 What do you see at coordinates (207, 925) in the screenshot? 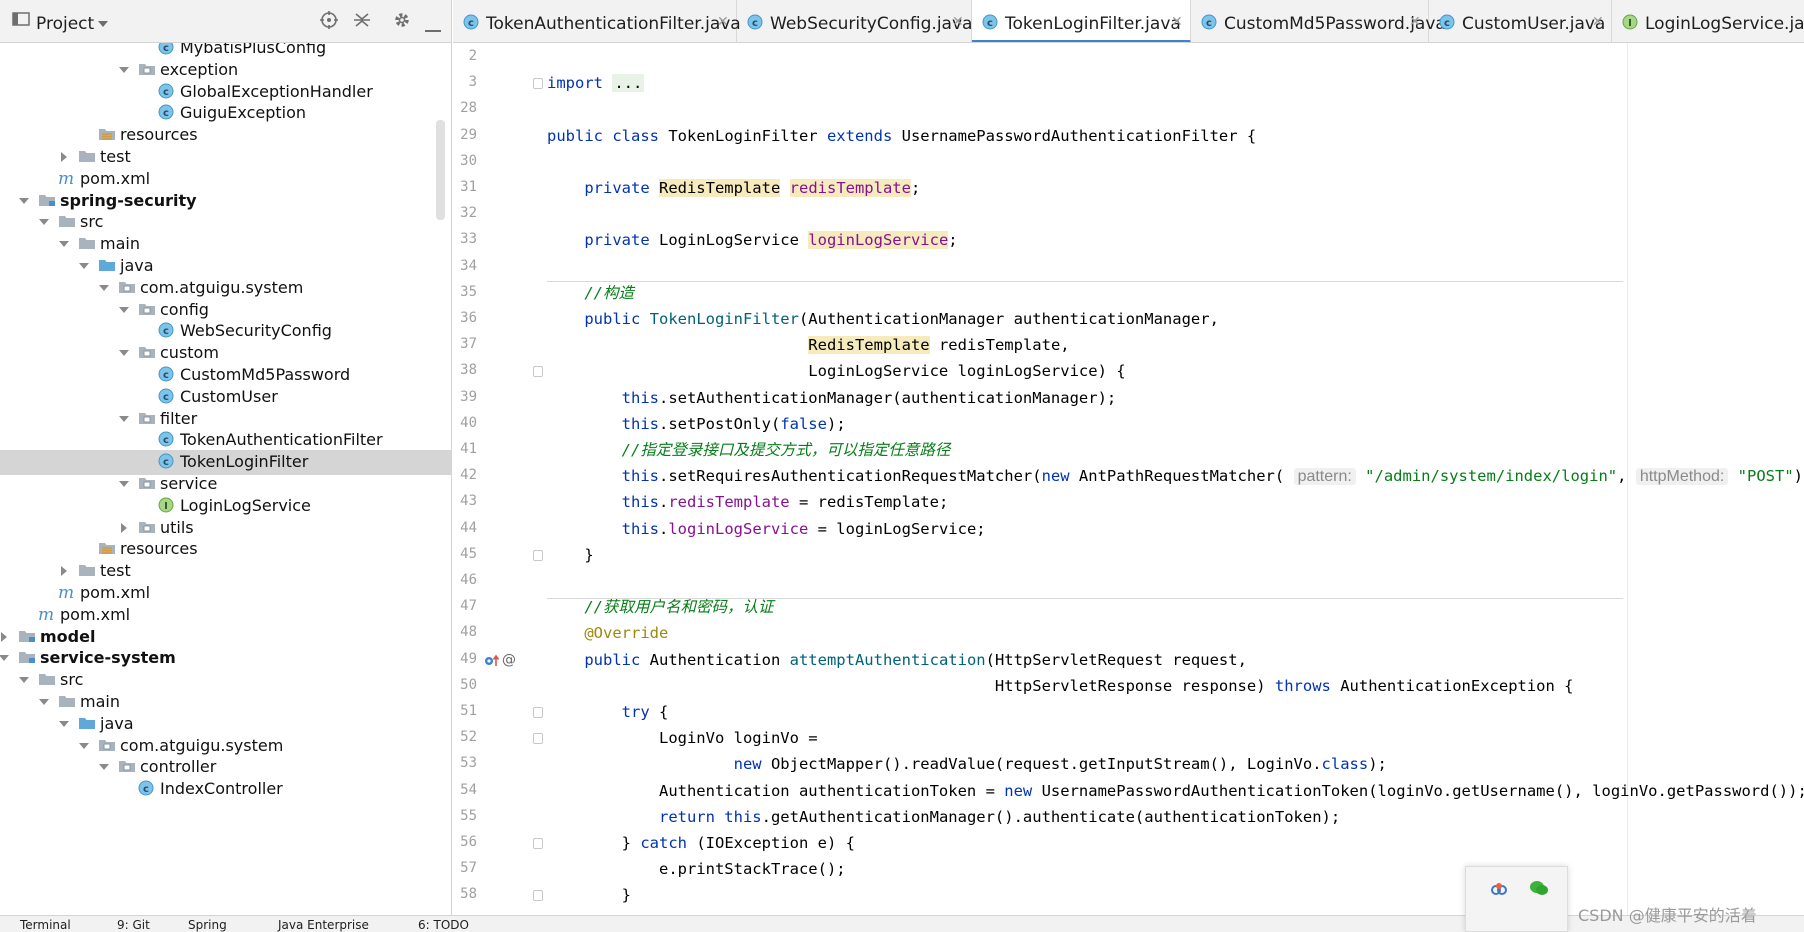
I see `tool-window-button: Spring` at bounding box center [207, 925].